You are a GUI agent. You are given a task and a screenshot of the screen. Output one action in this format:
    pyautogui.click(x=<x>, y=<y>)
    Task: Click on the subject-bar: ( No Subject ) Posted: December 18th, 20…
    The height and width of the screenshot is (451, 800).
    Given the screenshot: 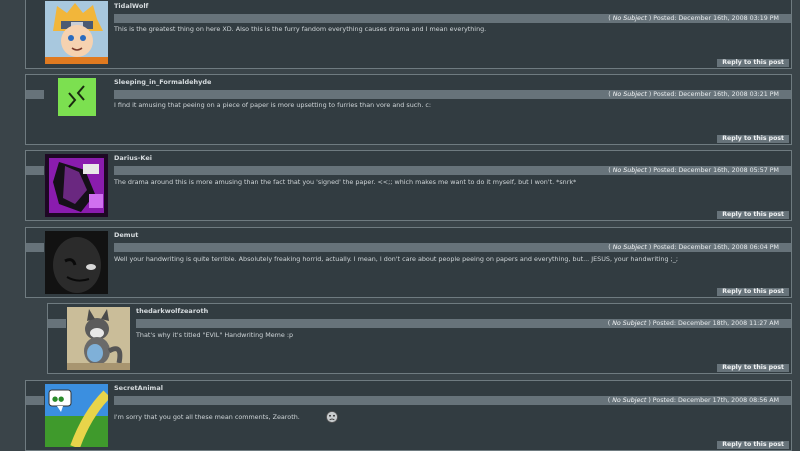 What is the action you would take?
    pyautogui.click(x=463, y=323)
    